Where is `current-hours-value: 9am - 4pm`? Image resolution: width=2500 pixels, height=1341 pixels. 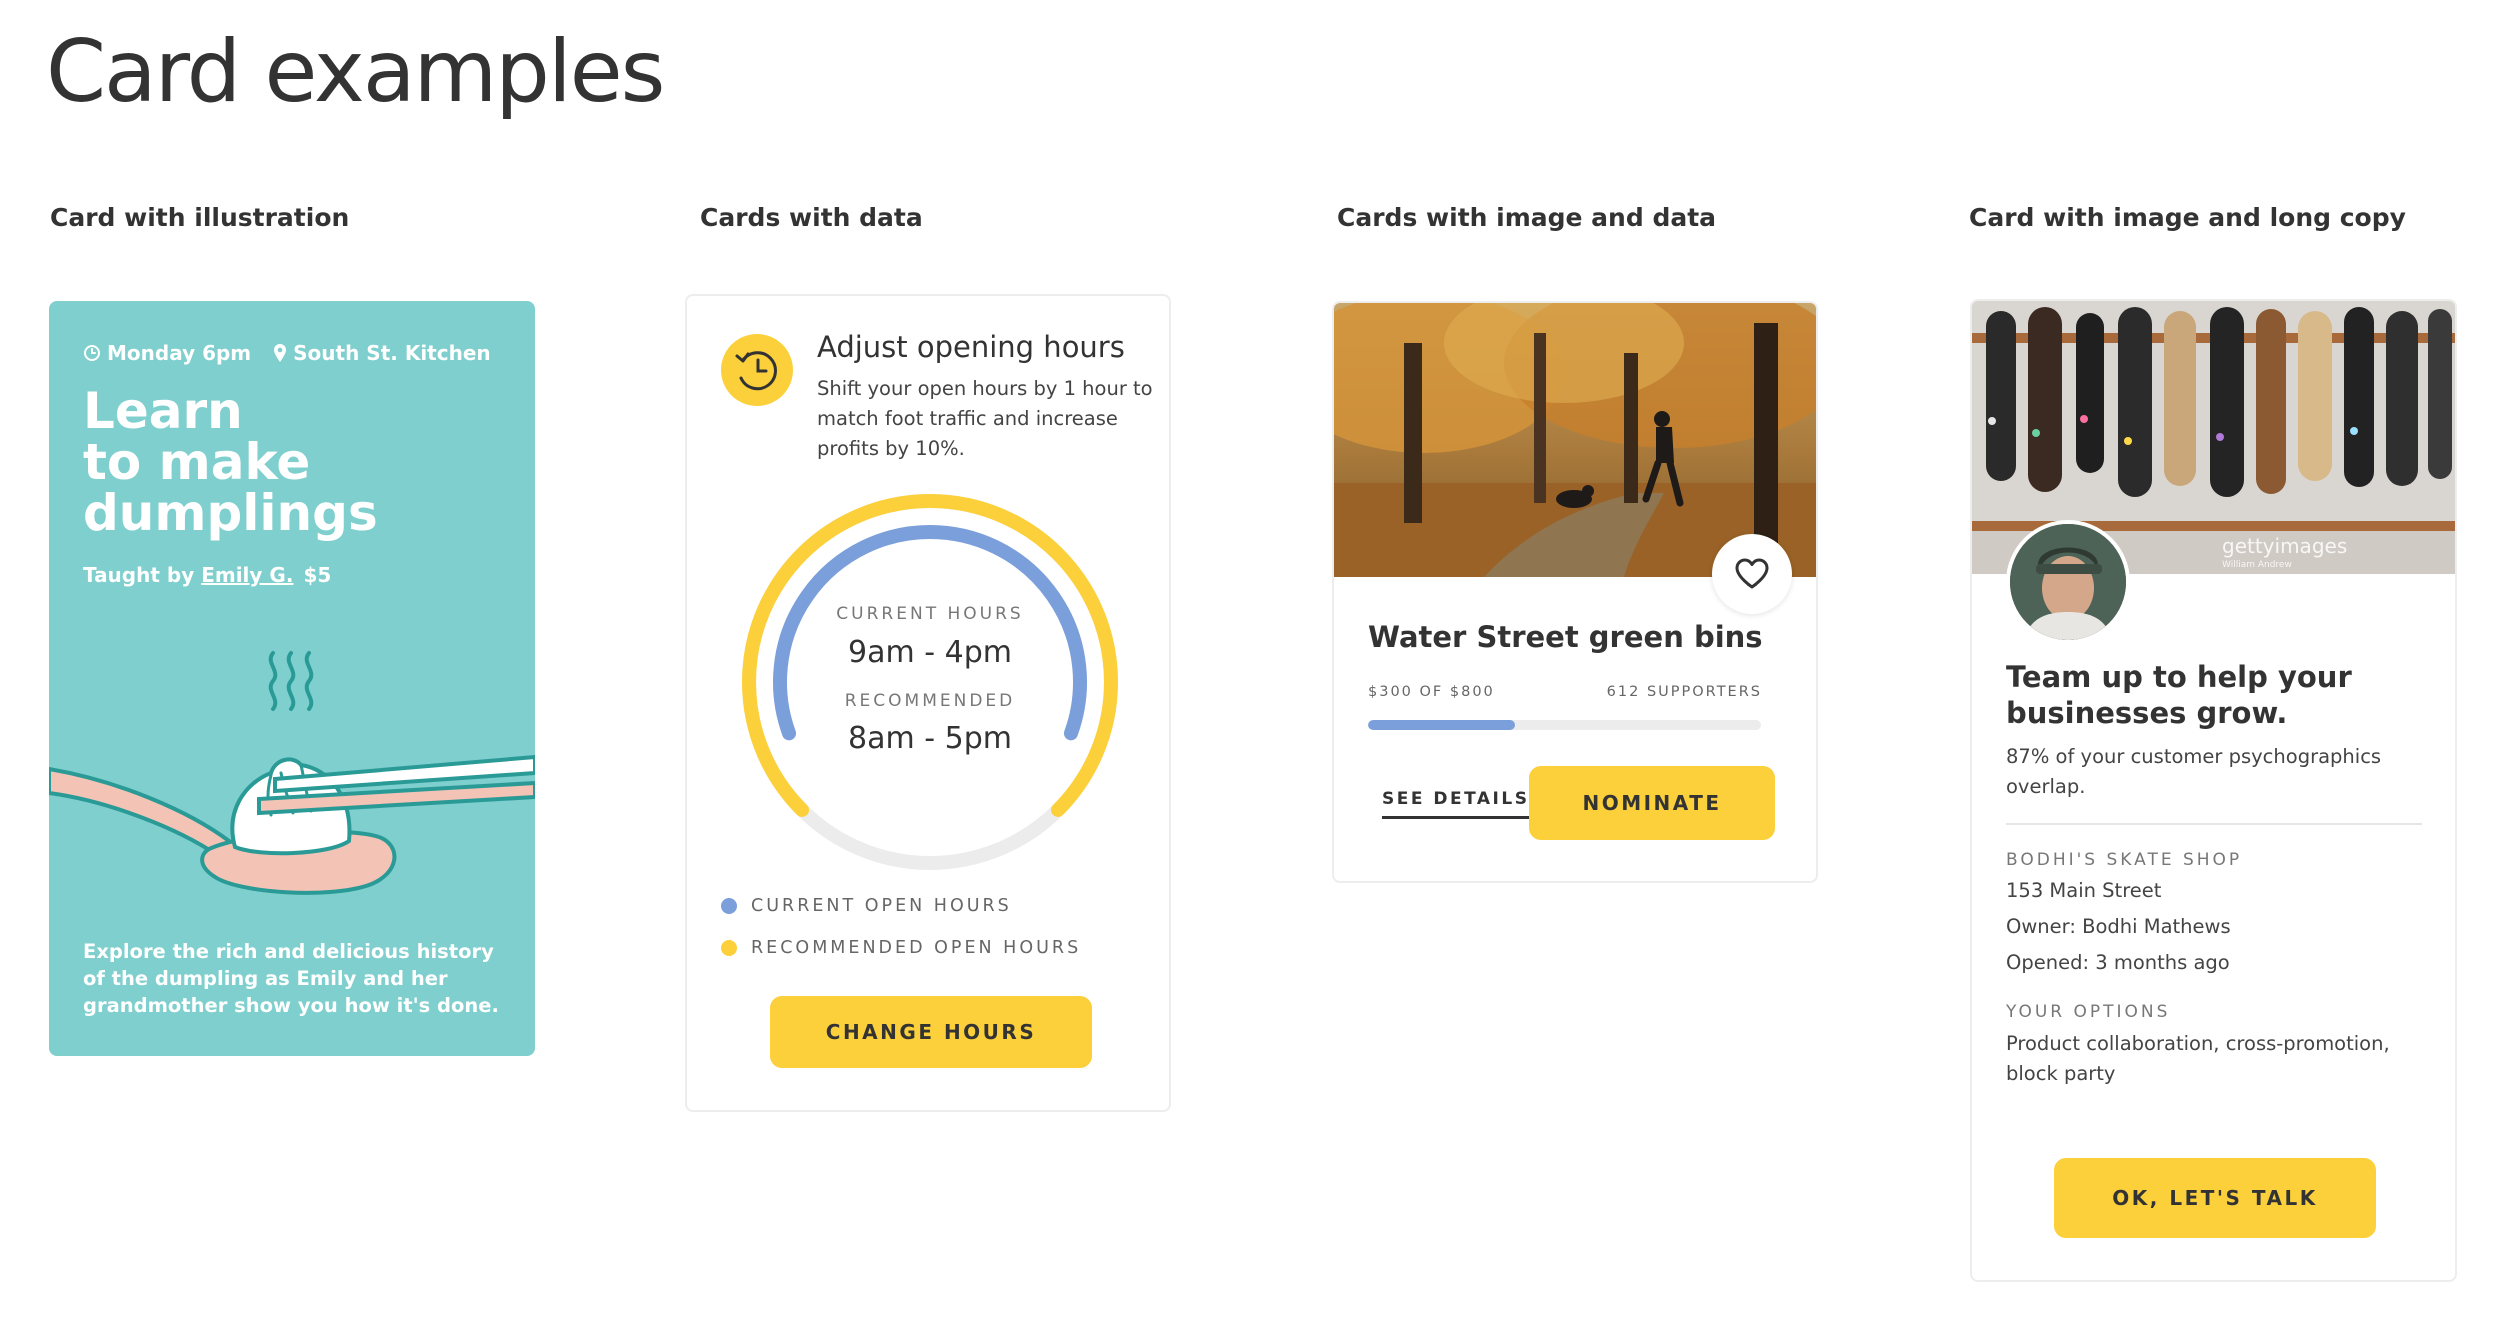
current-hours-value: 9am - 4pm is located at coordinates (930, 652).